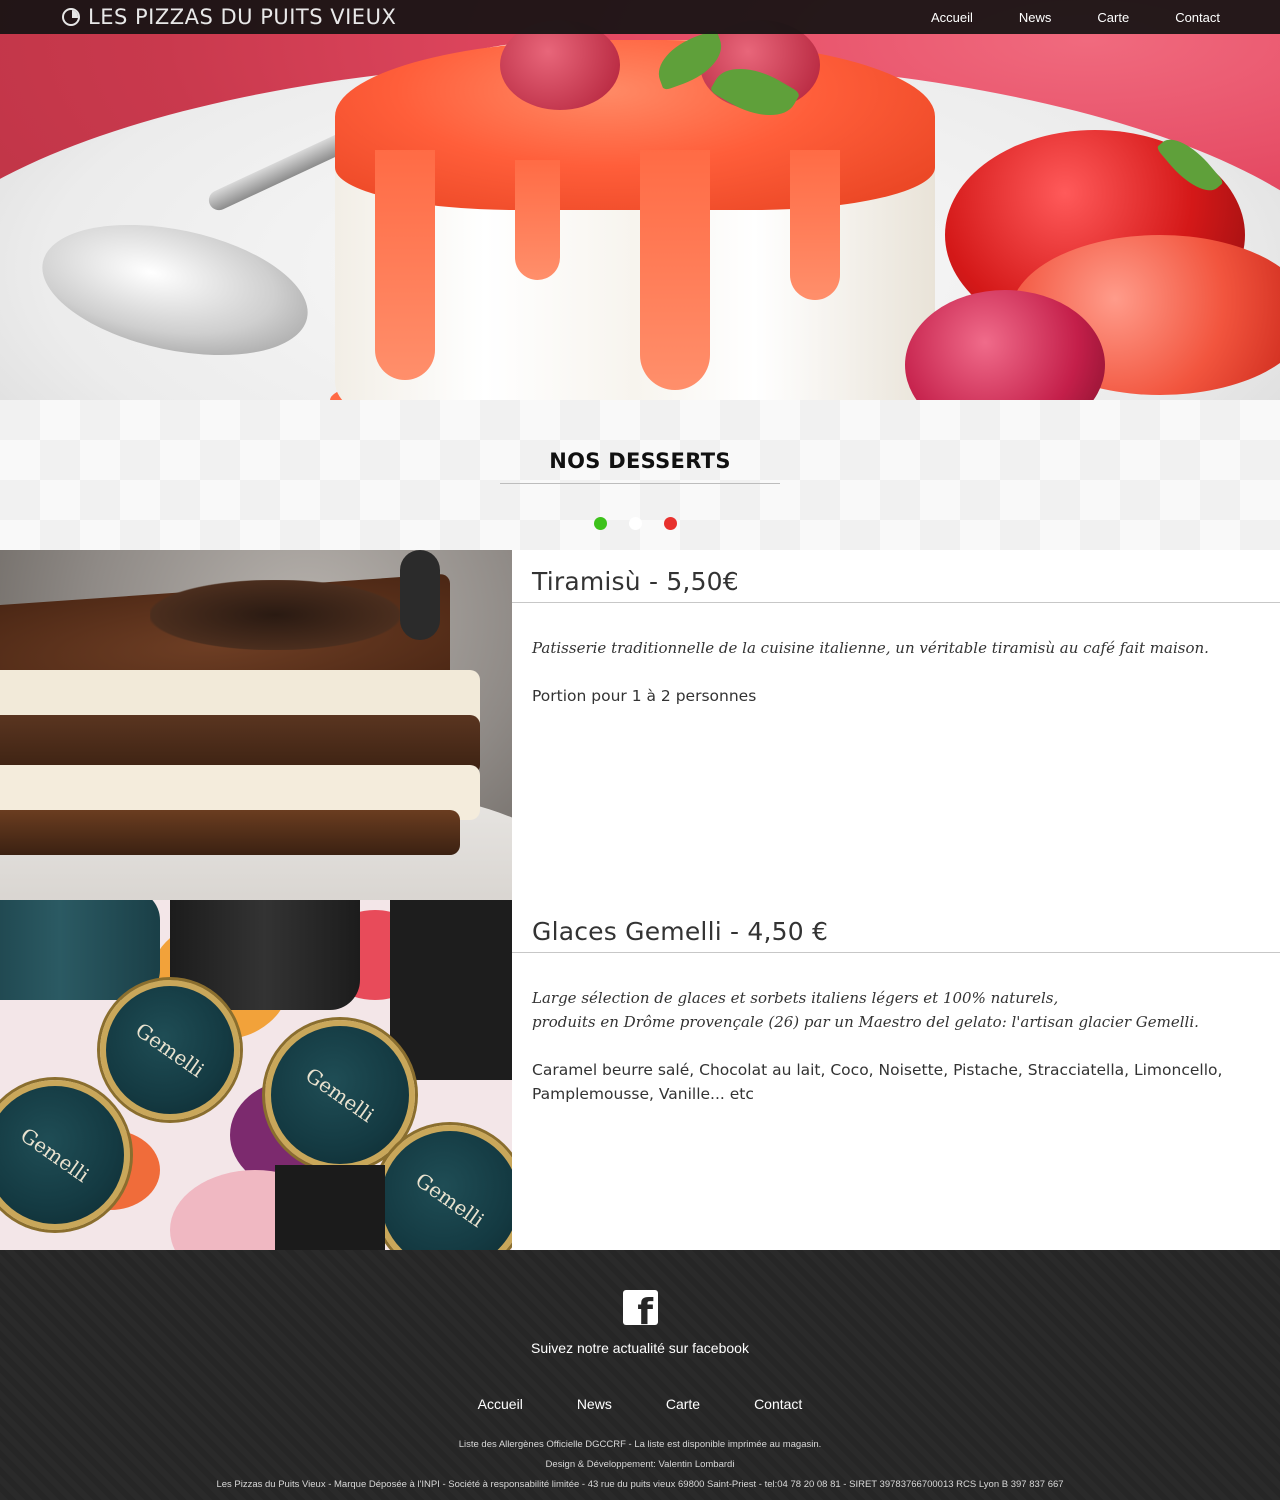 The image size is (1280, 1500). I want to click on white-dot, so click(635, 523).